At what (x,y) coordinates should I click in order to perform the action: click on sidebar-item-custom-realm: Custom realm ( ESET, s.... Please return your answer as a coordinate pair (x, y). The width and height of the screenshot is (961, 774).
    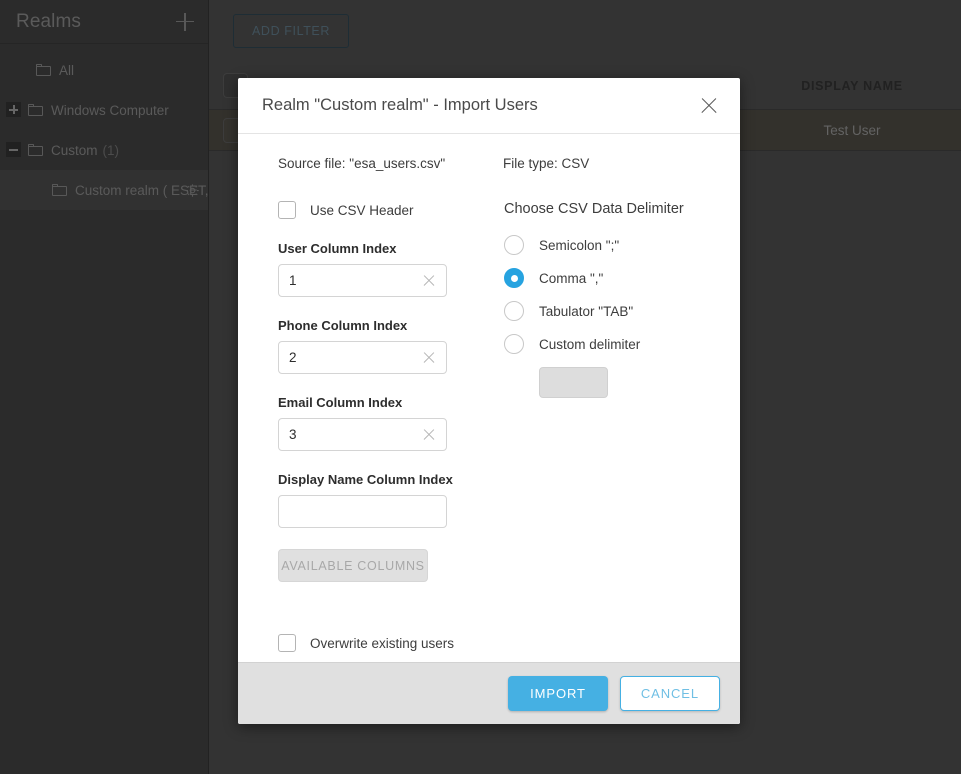
    Looking at the image, I should click on (115, 190).